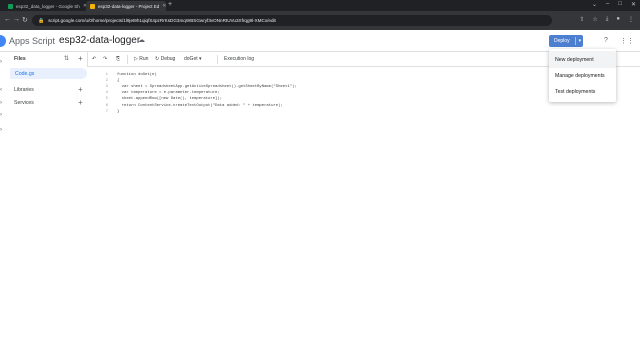 This screenshot has height=360, width=640. I want to click on back-icon: ←, so click(7, 19).